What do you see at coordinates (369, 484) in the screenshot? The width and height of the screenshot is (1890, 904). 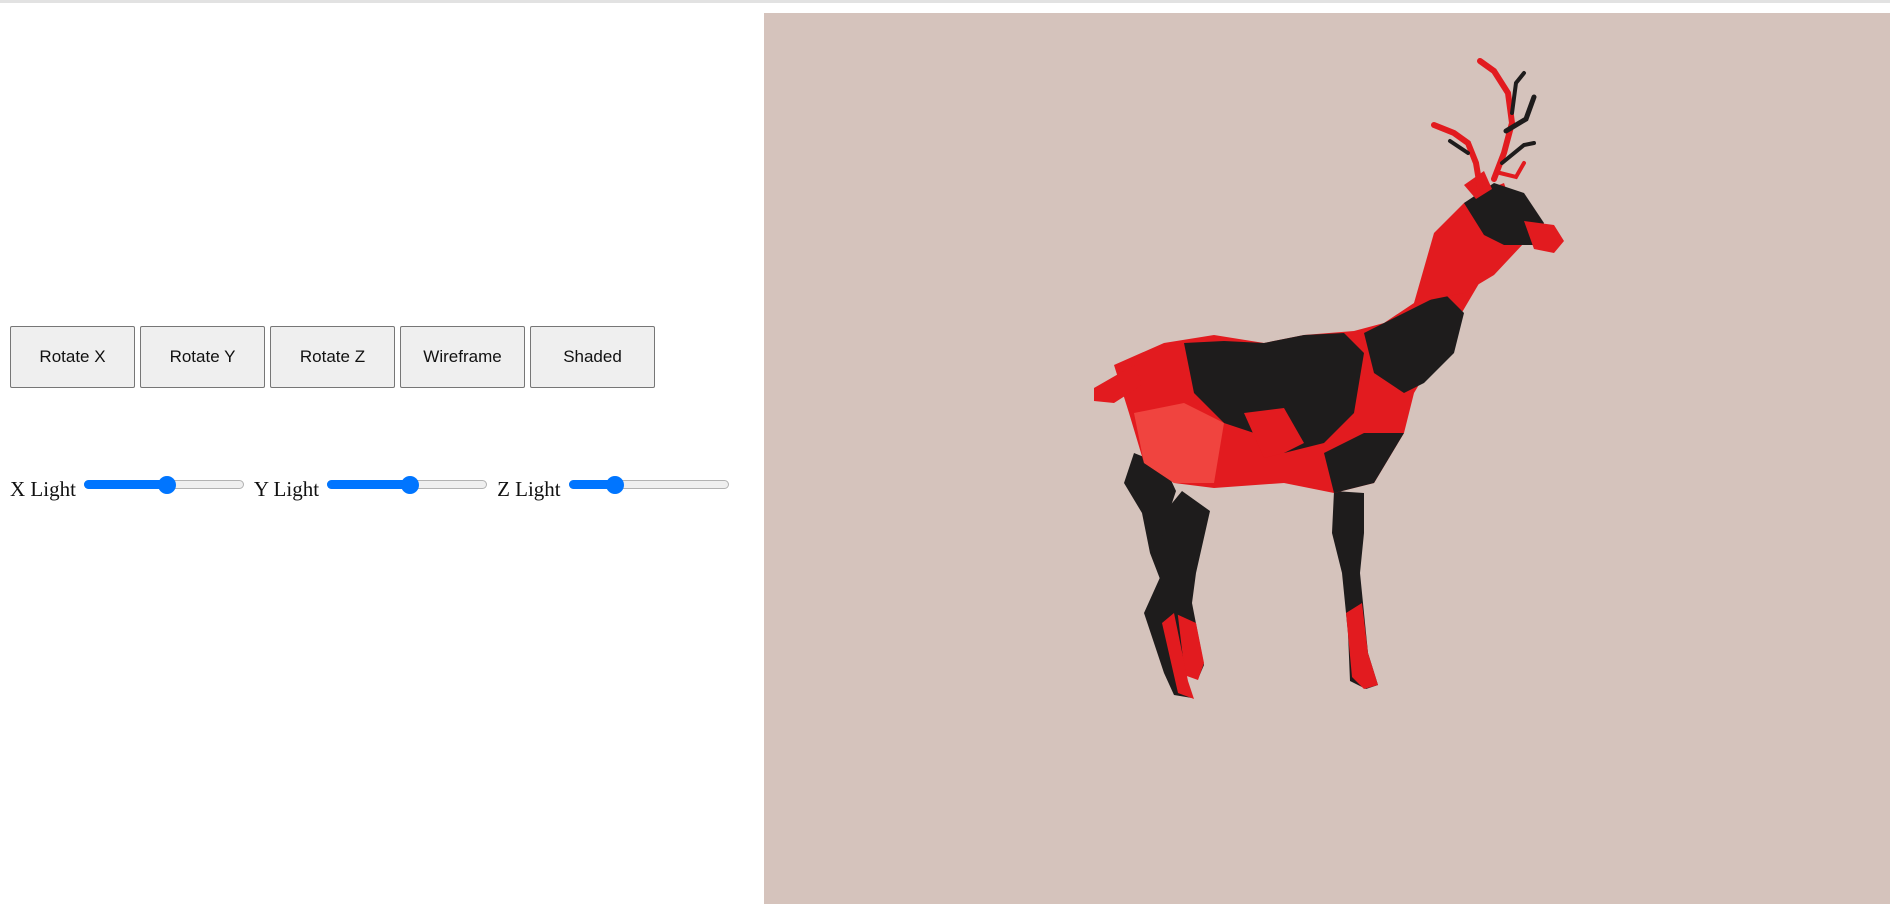 I see `y-light-fill` at bounding box center [369, 484].